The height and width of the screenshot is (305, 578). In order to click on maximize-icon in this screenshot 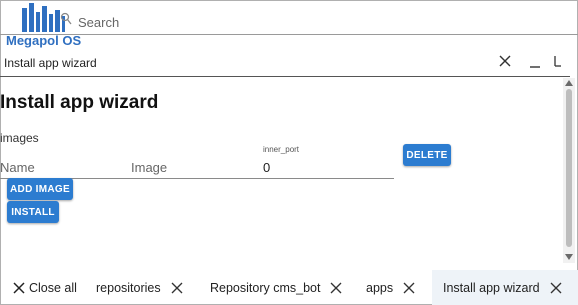, I will do `click(558, 61)`.